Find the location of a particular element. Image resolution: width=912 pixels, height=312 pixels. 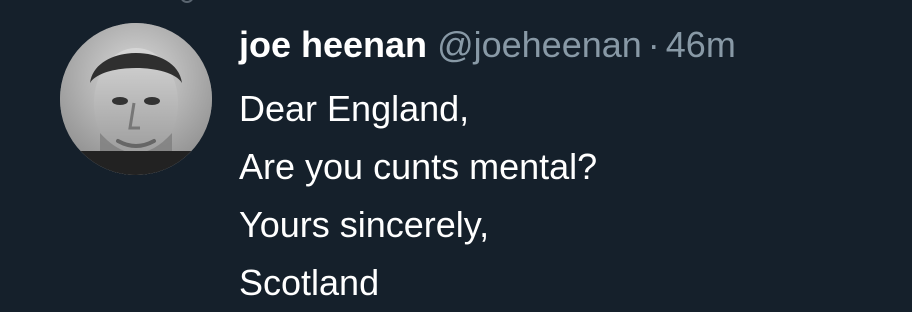

tweet-line-1: Dear England, is located at coordinates (354, 108).